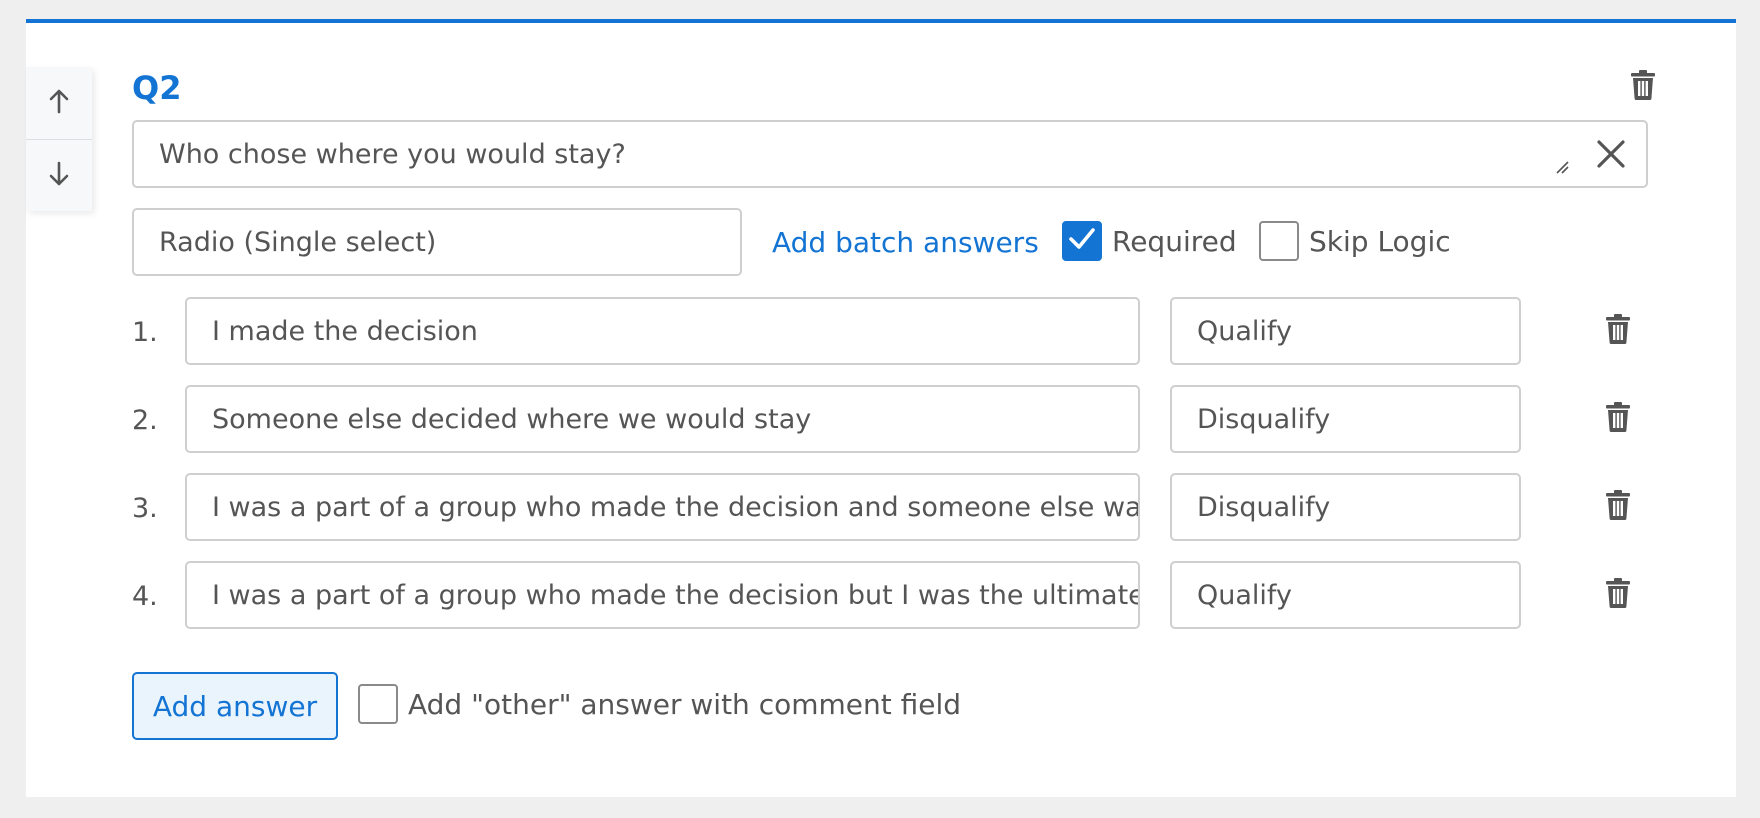  I want to click on question-text-value: Who chose where you would stay?, so click(392, 154).